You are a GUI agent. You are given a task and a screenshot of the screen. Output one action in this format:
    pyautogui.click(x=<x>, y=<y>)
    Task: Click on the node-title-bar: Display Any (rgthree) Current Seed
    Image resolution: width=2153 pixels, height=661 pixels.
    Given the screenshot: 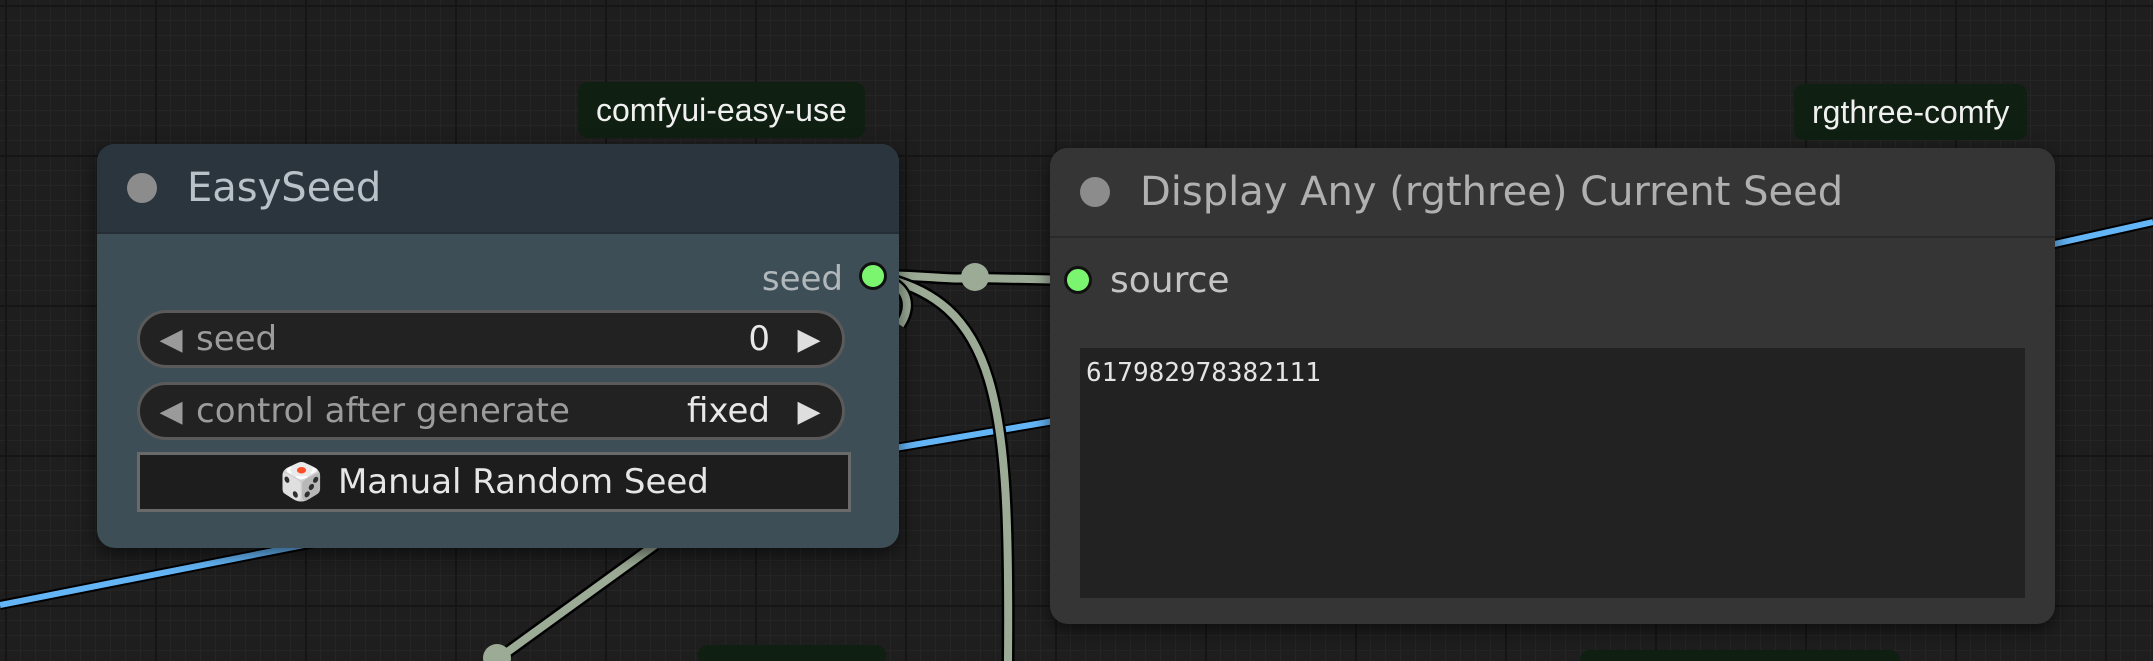 What is the action you would take?
    pyautogui.click(x=1552, y=193)
    